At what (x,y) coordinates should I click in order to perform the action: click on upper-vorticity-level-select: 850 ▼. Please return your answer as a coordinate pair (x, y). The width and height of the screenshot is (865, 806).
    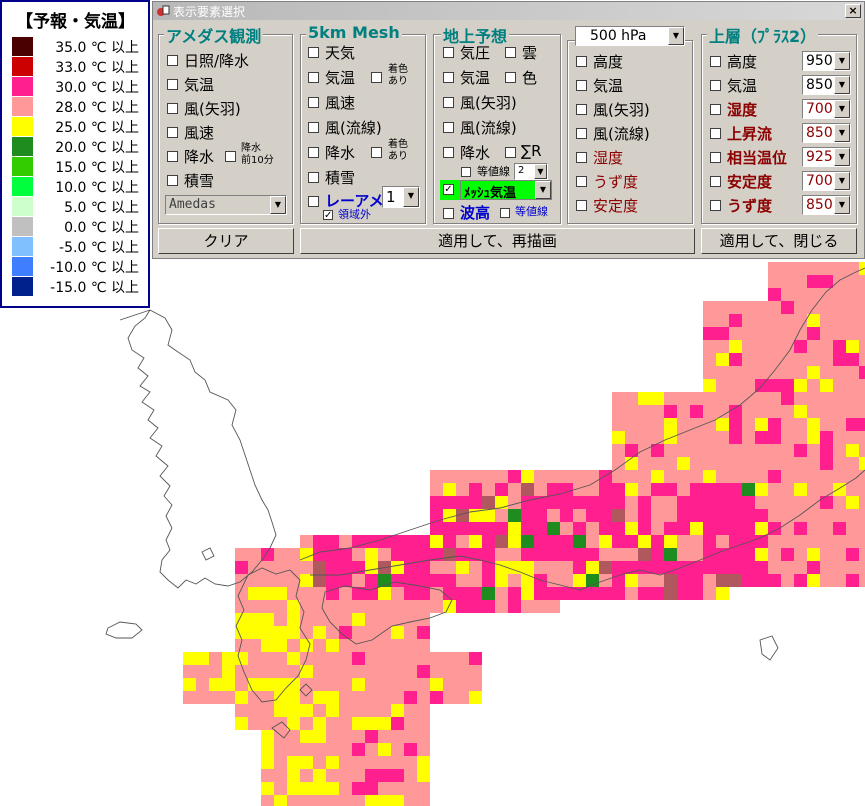
    Looking at the image, I should click on (826, 205).